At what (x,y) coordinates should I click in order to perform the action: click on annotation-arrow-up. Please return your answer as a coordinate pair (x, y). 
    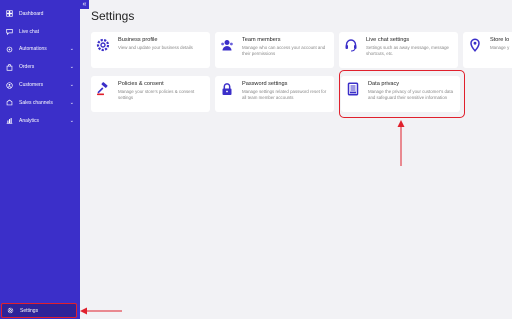
    Looking at the image, I should click on (401, 143).